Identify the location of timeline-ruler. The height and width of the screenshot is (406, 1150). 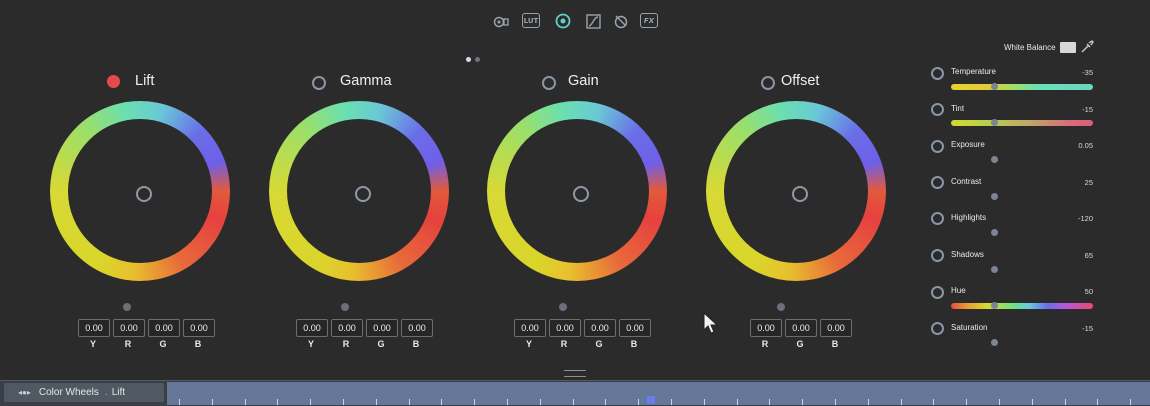
(658, 393).